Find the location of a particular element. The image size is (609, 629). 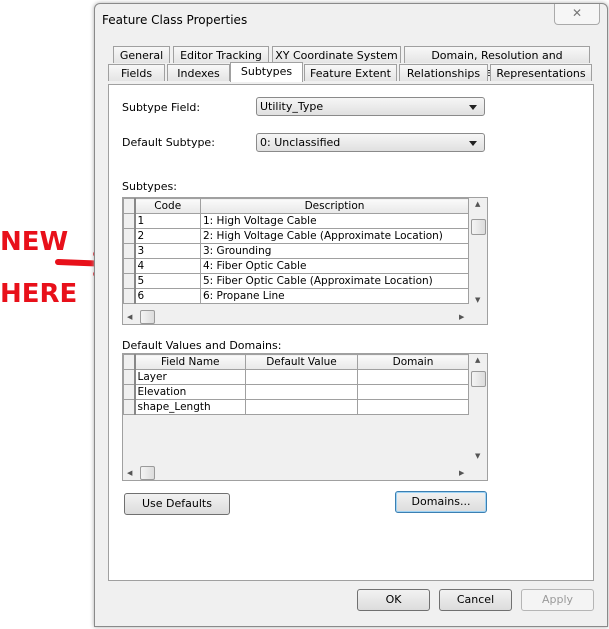

table-cell: Elevation is located at coordinates (190, 392).